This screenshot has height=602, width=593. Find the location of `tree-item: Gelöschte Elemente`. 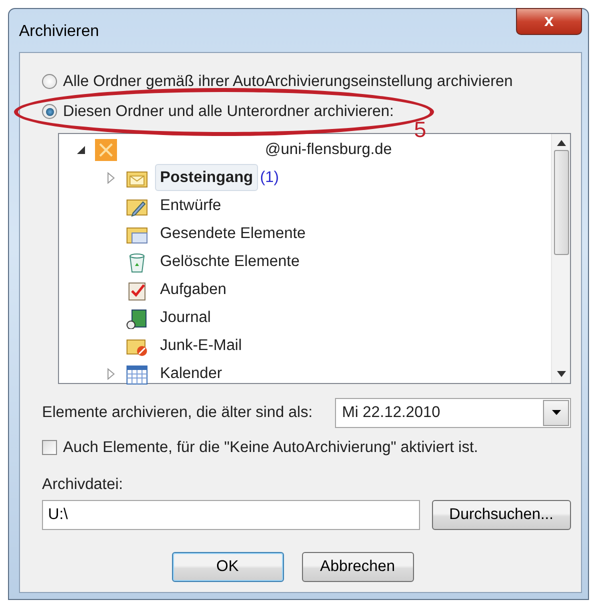

tree-item: Gelöschte Elemente is located at coordinates (230, 262).